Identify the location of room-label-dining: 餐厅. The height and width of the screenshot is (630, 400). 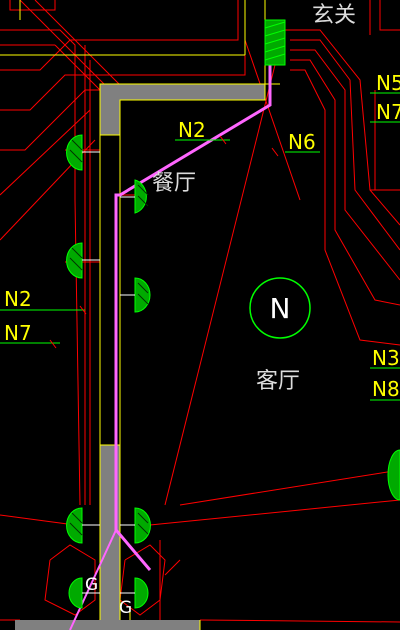
(174, 183).